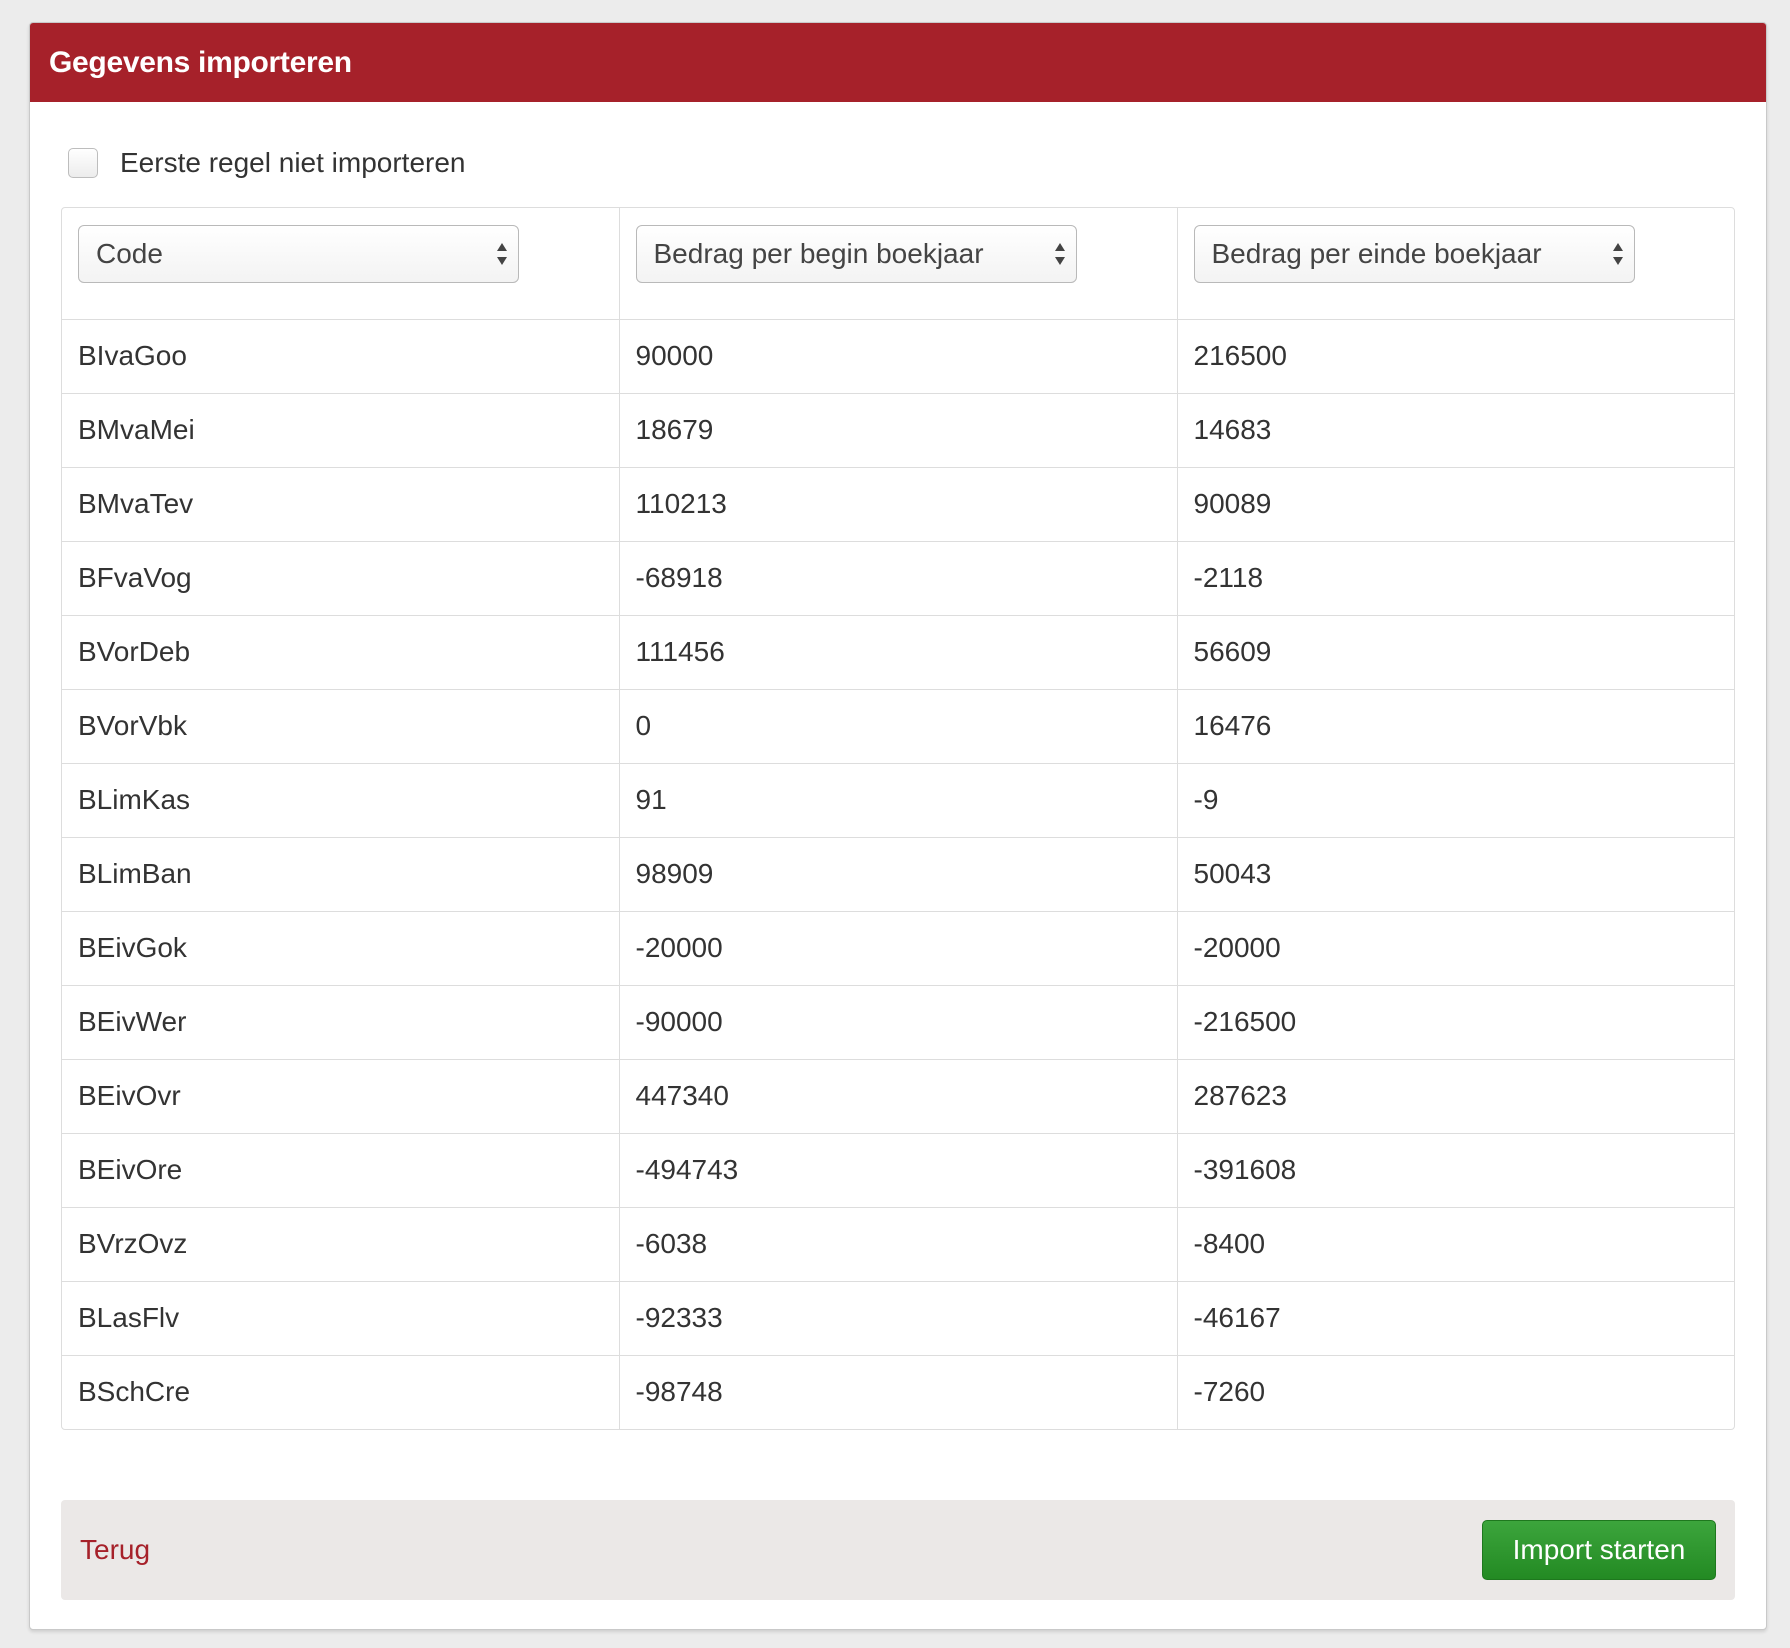 Image resolution: width=1790 pixels, height=1648 pixels. What do you see at coordinates (1455, 1318) in the screenshot?
I see `table-cell-end: -46167` at bounding box center [1455, 1318].